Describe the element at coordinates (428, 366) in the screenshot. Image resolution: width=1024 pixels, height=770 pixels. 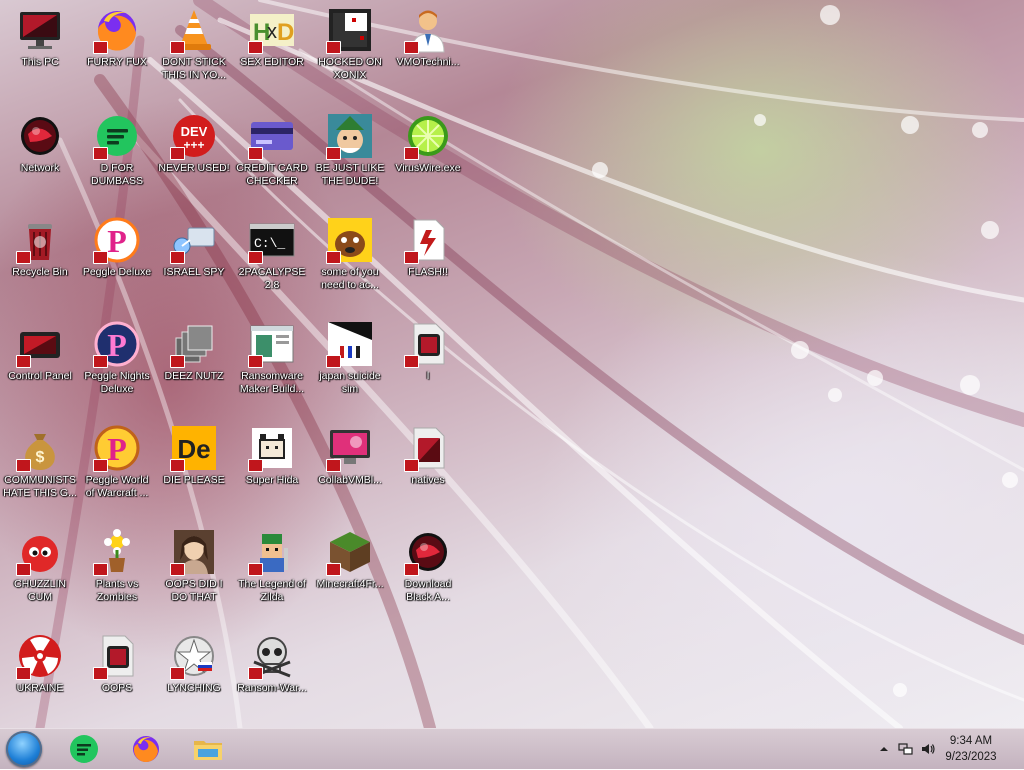
I see `desktop-icon: l` at that location.